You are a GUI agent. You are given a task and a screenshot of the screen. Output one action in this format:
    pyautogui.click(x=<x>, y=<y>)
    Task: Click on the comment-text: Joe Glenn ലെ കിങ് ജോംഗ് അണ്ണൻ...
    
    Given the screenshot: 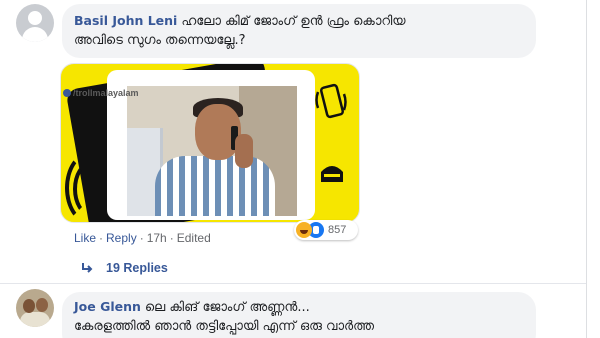 What is the action you would take?
    pyautogui.click(x=299, y=307)
    